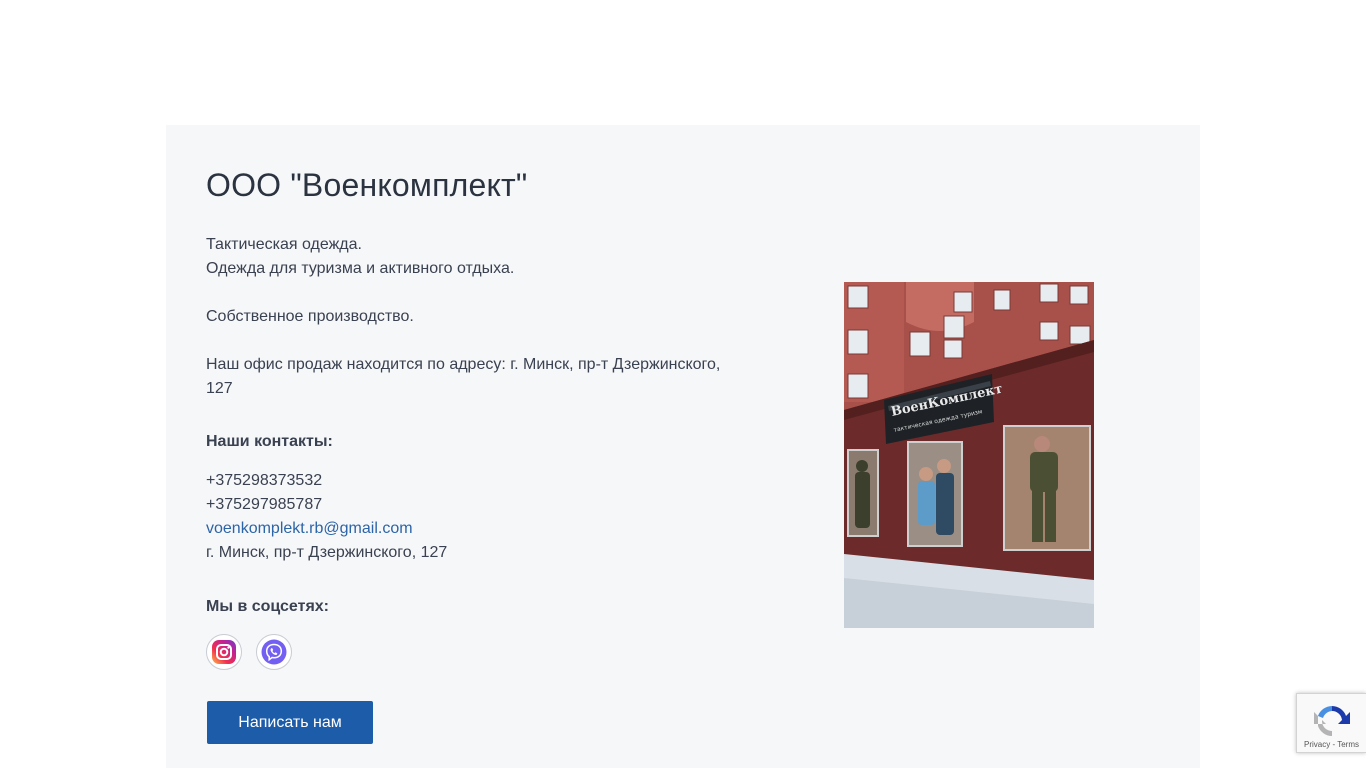  What do you see at coordinates (310, 316) in the screenshot?
I see `description-line: Собственное производство.` at bounding box center [310, 316].